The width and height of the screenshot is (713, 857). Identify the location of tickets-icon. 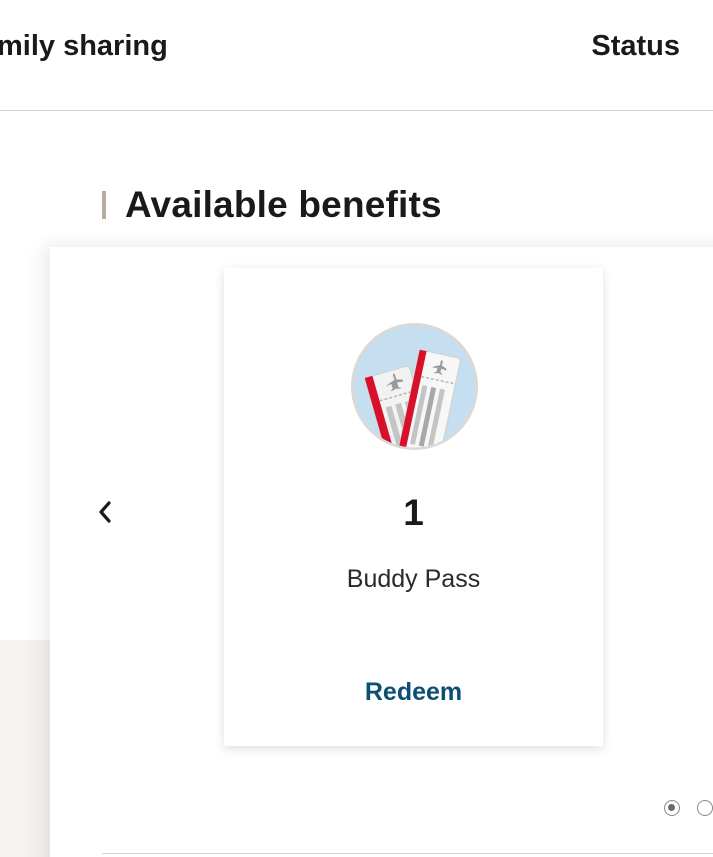
(414, 386).